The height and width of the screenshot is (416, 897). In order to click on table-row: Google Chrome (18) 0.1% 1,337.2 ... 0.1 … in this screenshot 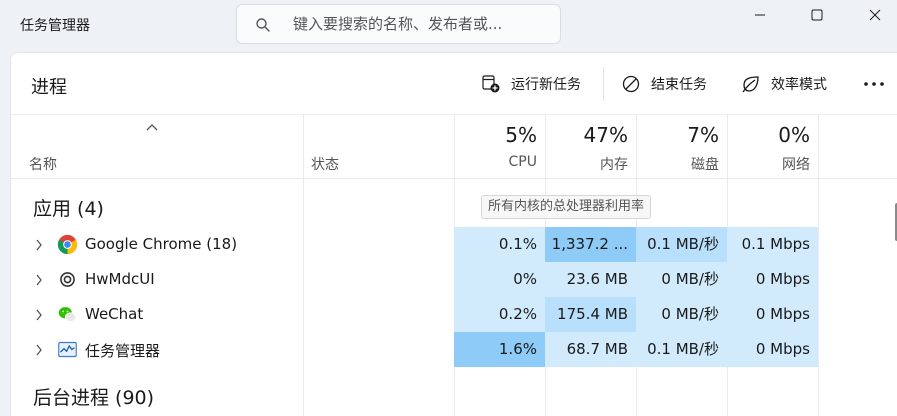, I will do `click(414, 244)`.